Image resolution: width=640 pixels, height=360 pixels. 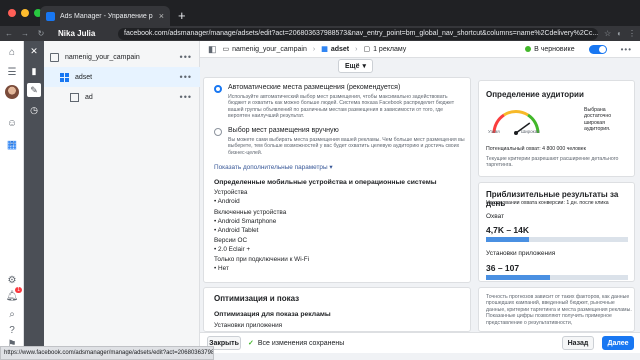 I want to click on notification-count-badge: 1, so click(x=18, y=290).